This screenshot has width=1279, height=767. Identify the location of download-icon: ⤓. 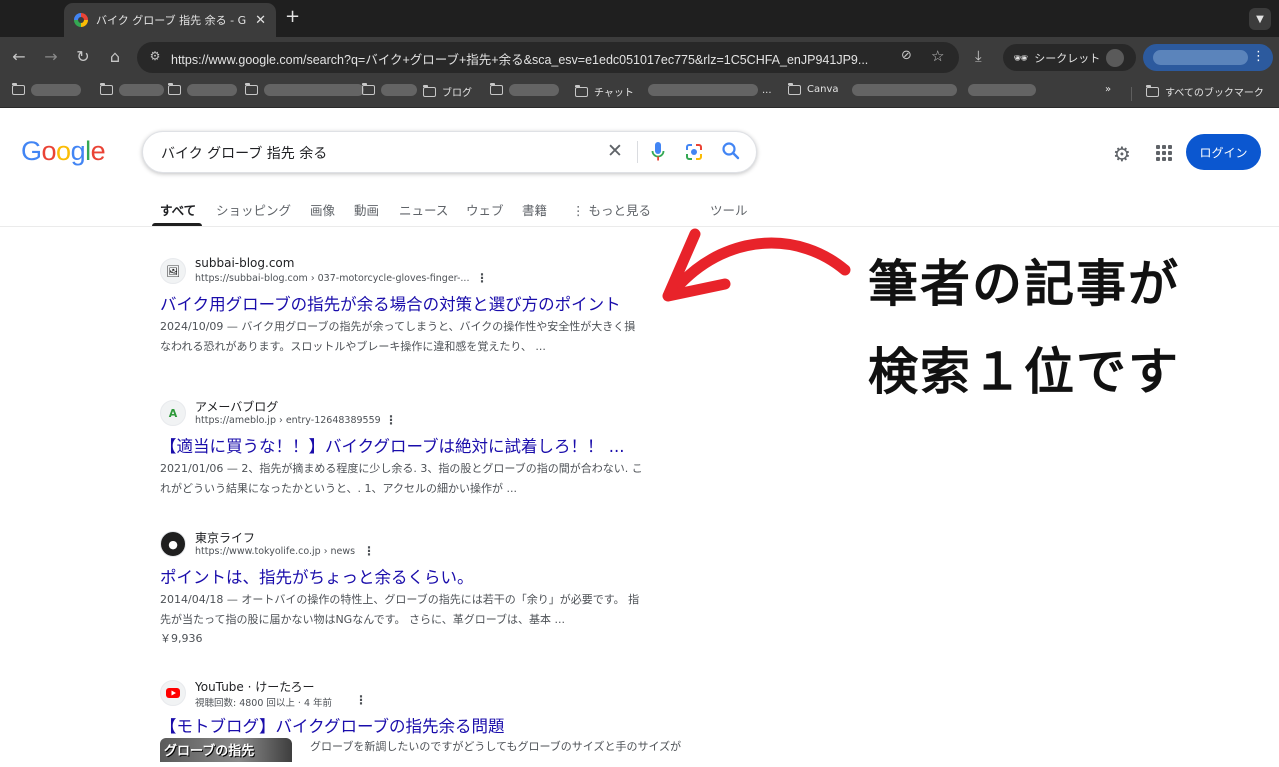
(978, 56).